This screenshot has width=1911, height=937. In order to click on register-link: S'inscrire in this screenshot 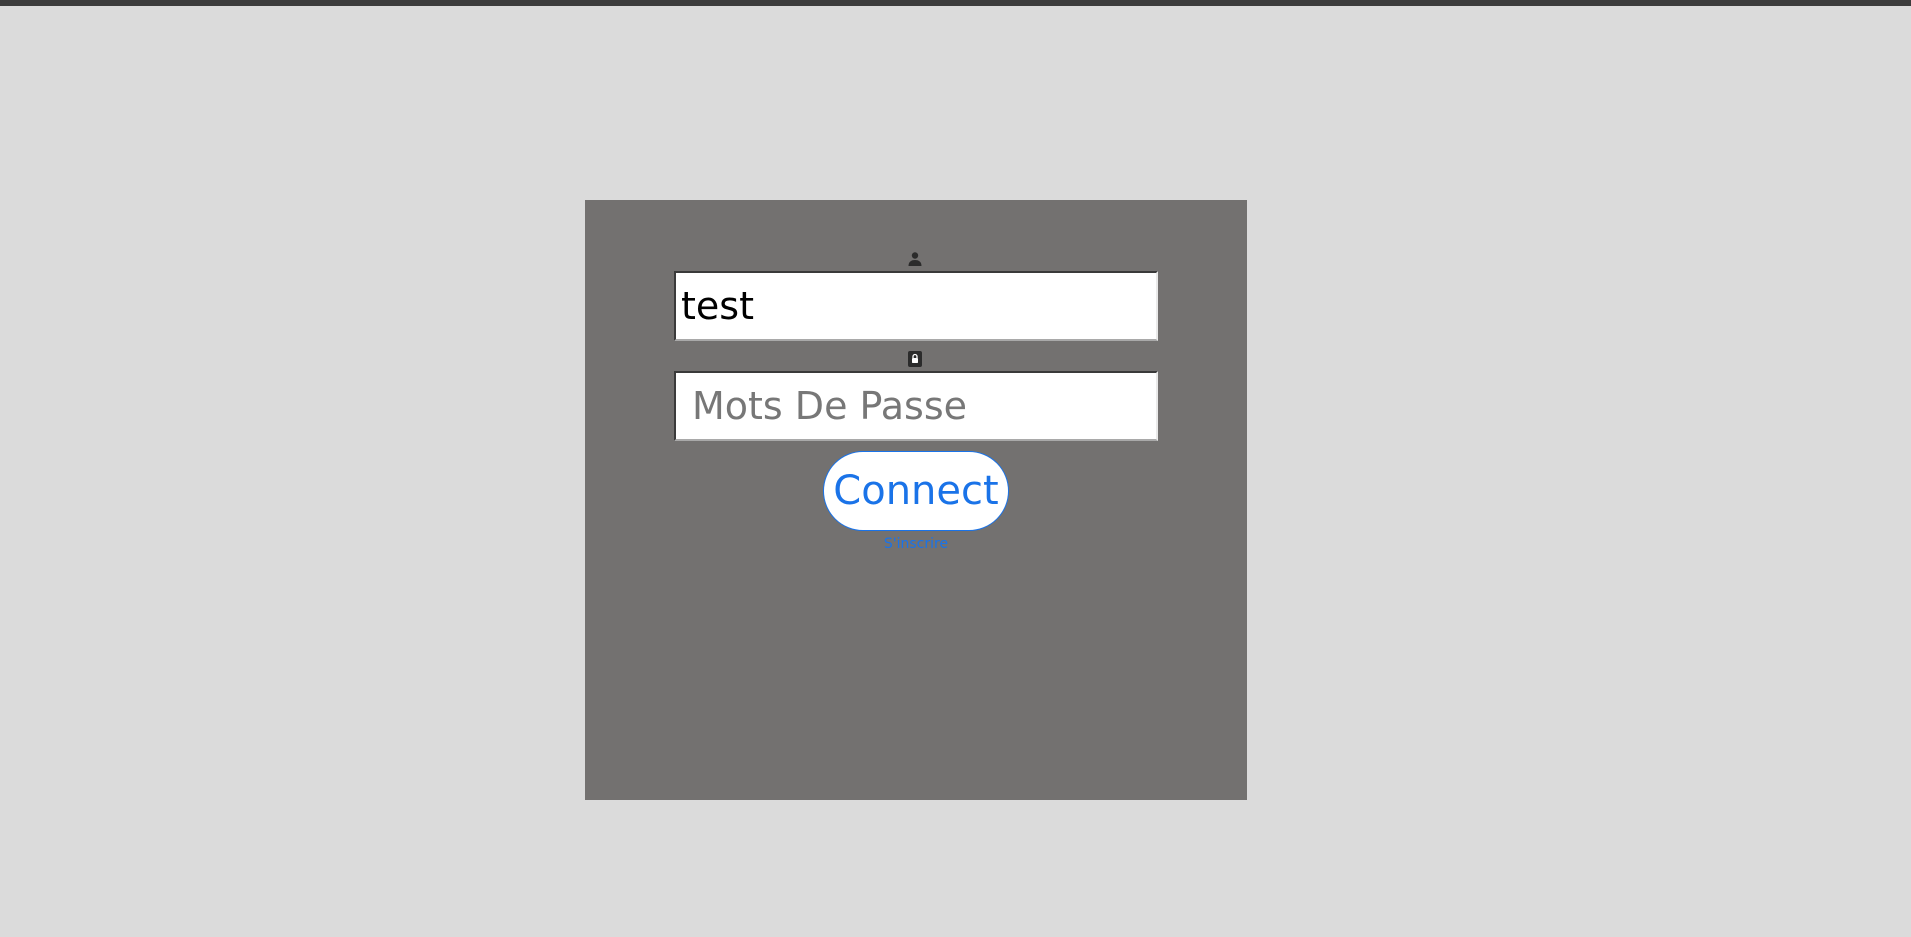, I will do `click(916, 544)`.